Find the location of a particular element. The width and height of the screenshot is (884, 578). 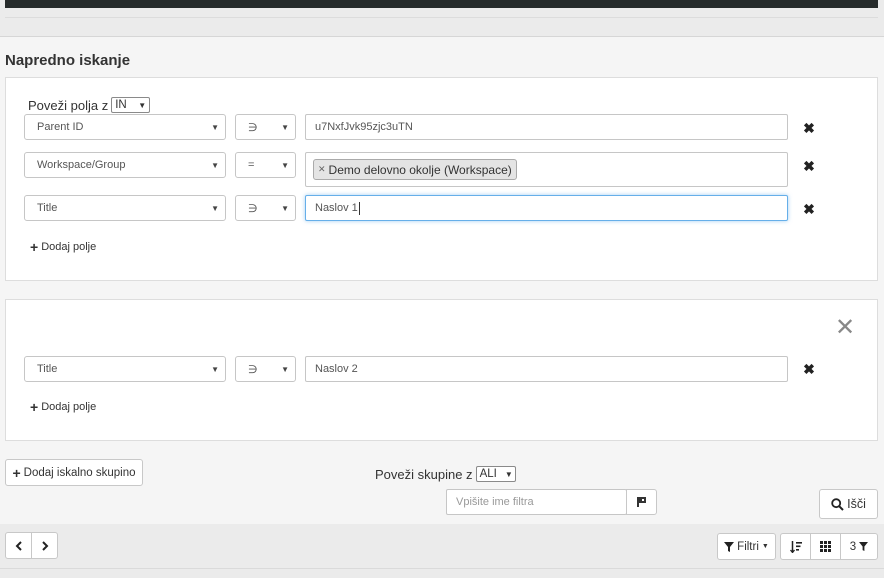

top-divider is located at coordinates (441, 17).